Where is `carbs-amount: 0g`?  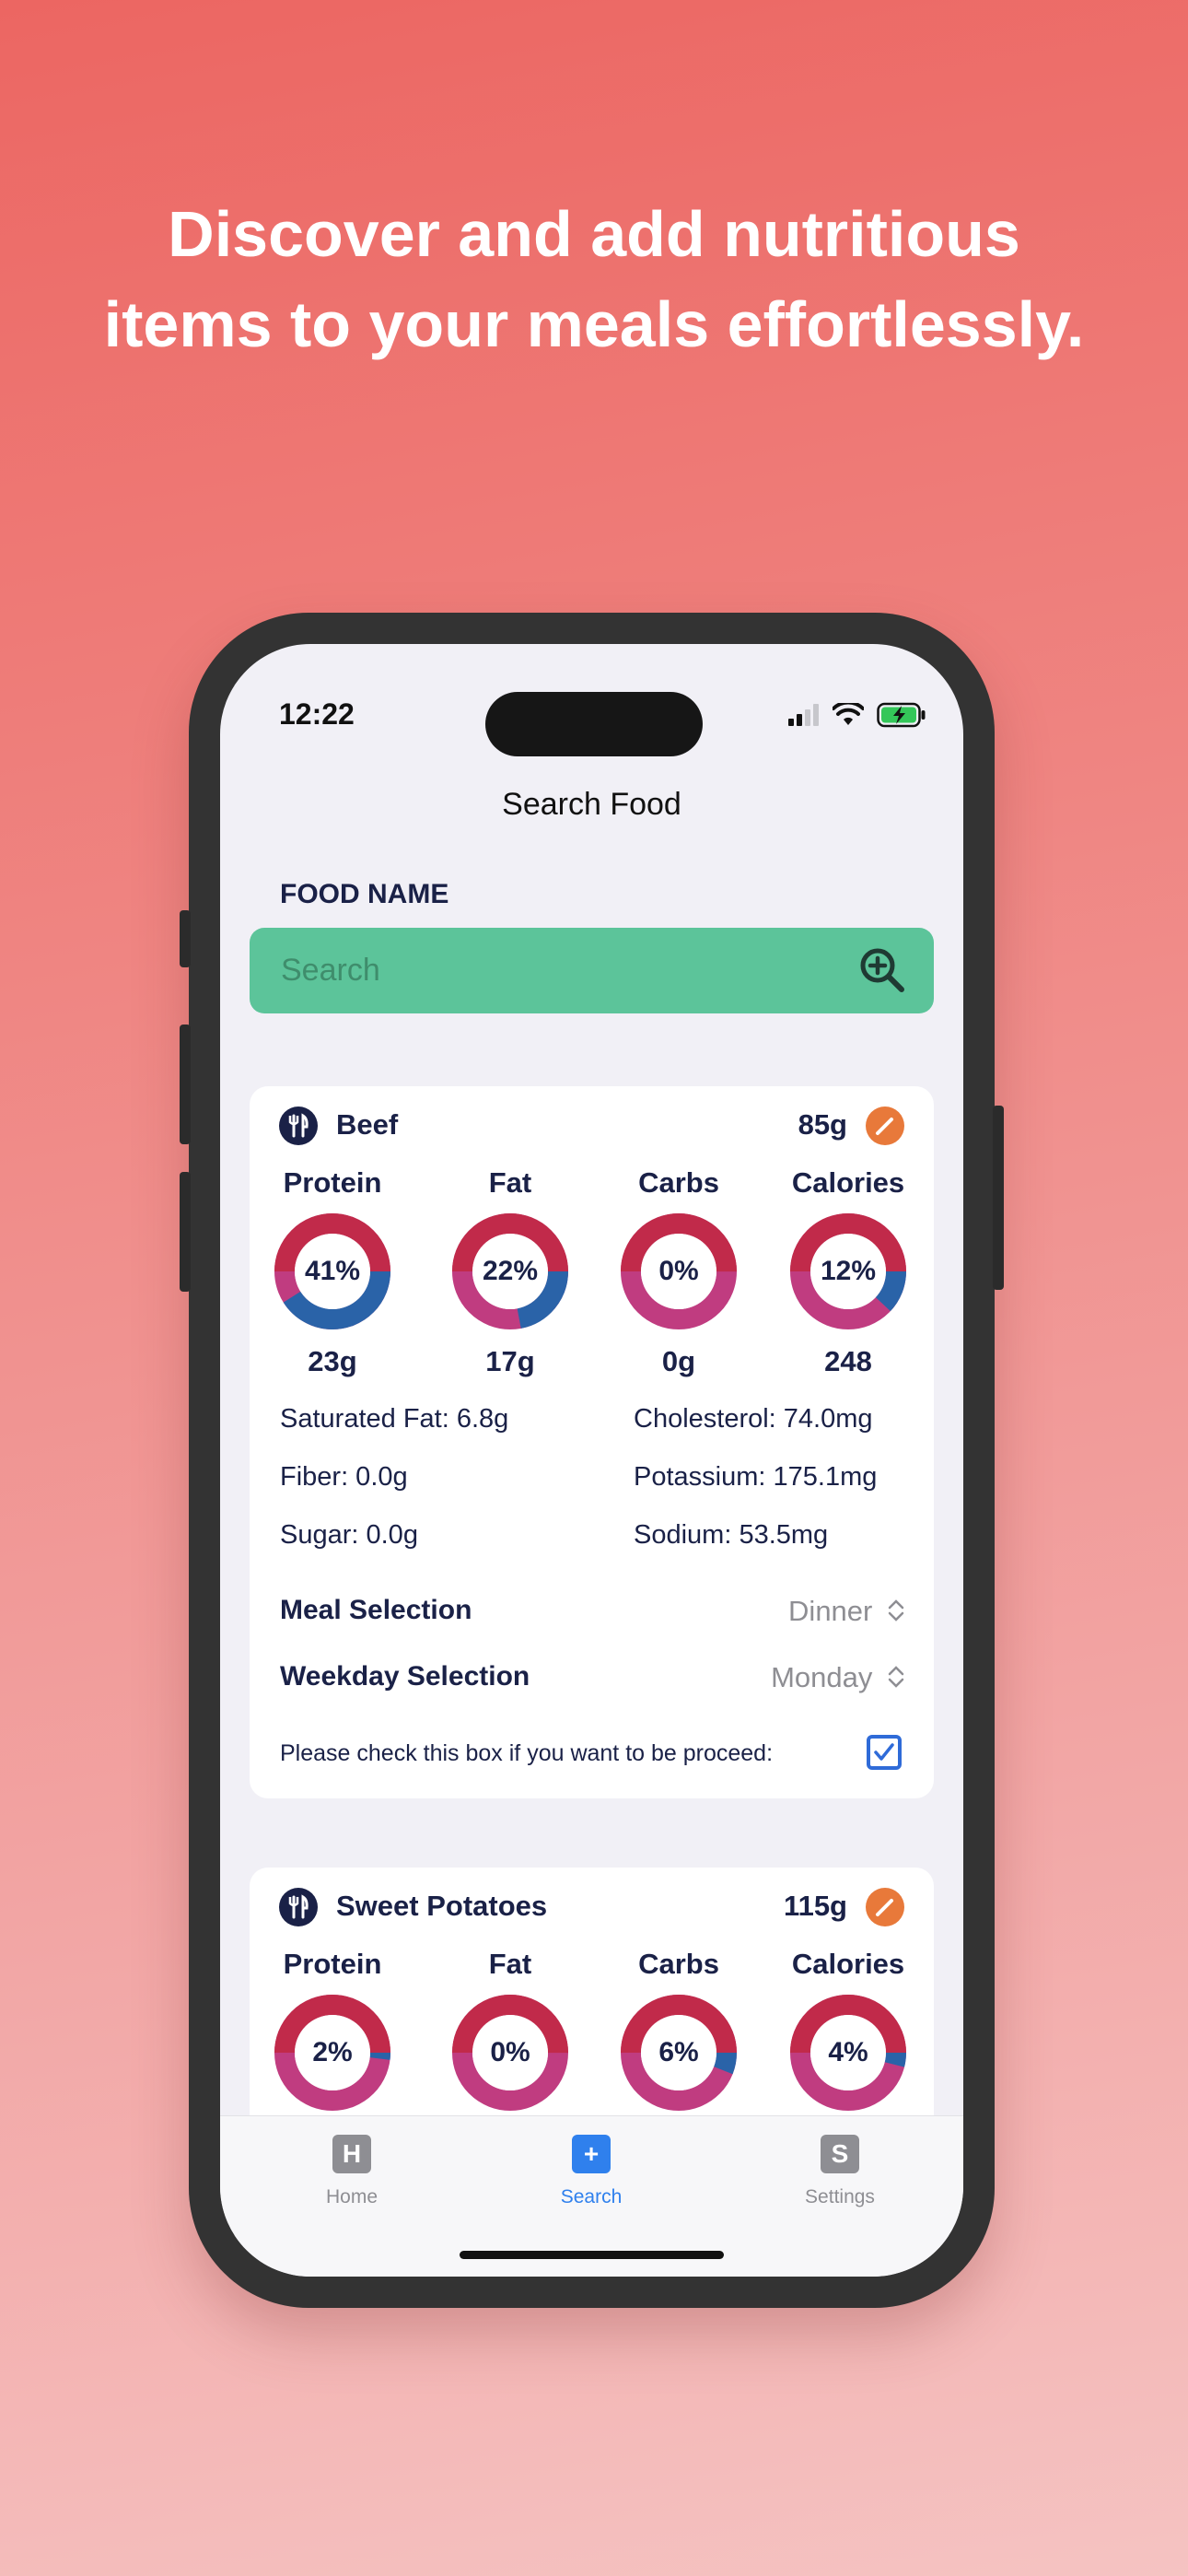 carbs-amount: 0g is located at coordinates (678, 1361).